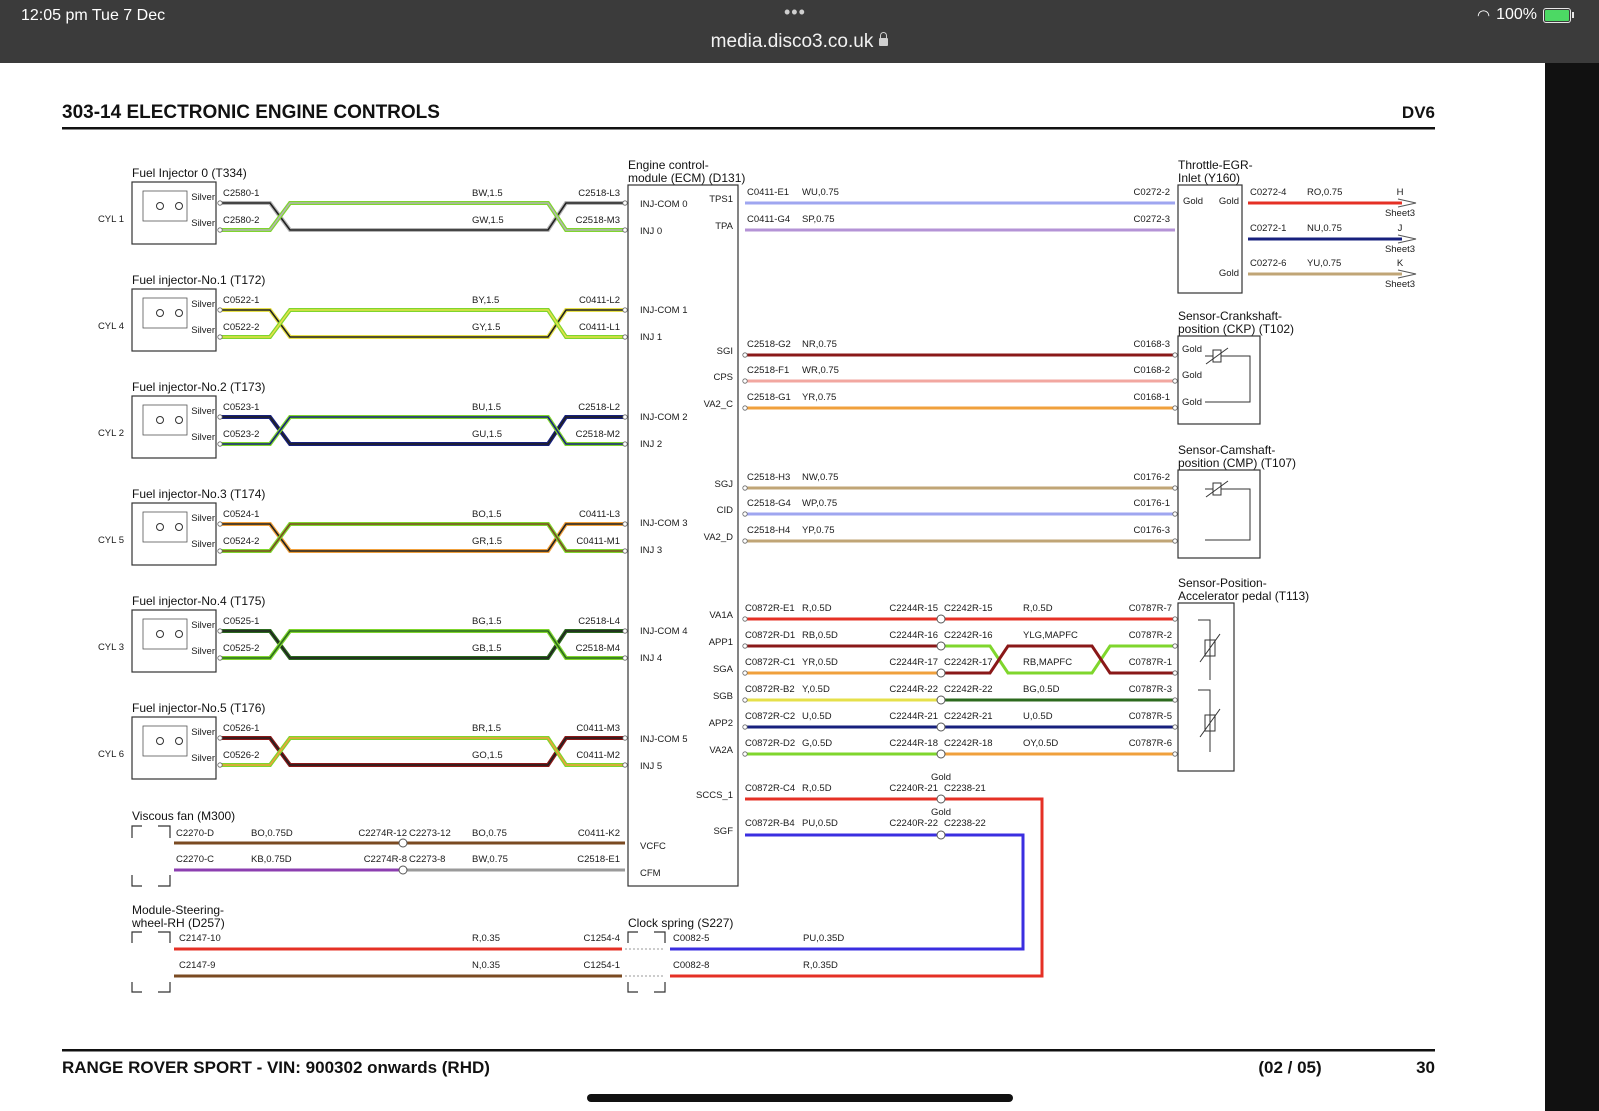  Describe the element at coordinates (795, 12) in the screenshot. I see `more-dots-icon: •••` at that location.